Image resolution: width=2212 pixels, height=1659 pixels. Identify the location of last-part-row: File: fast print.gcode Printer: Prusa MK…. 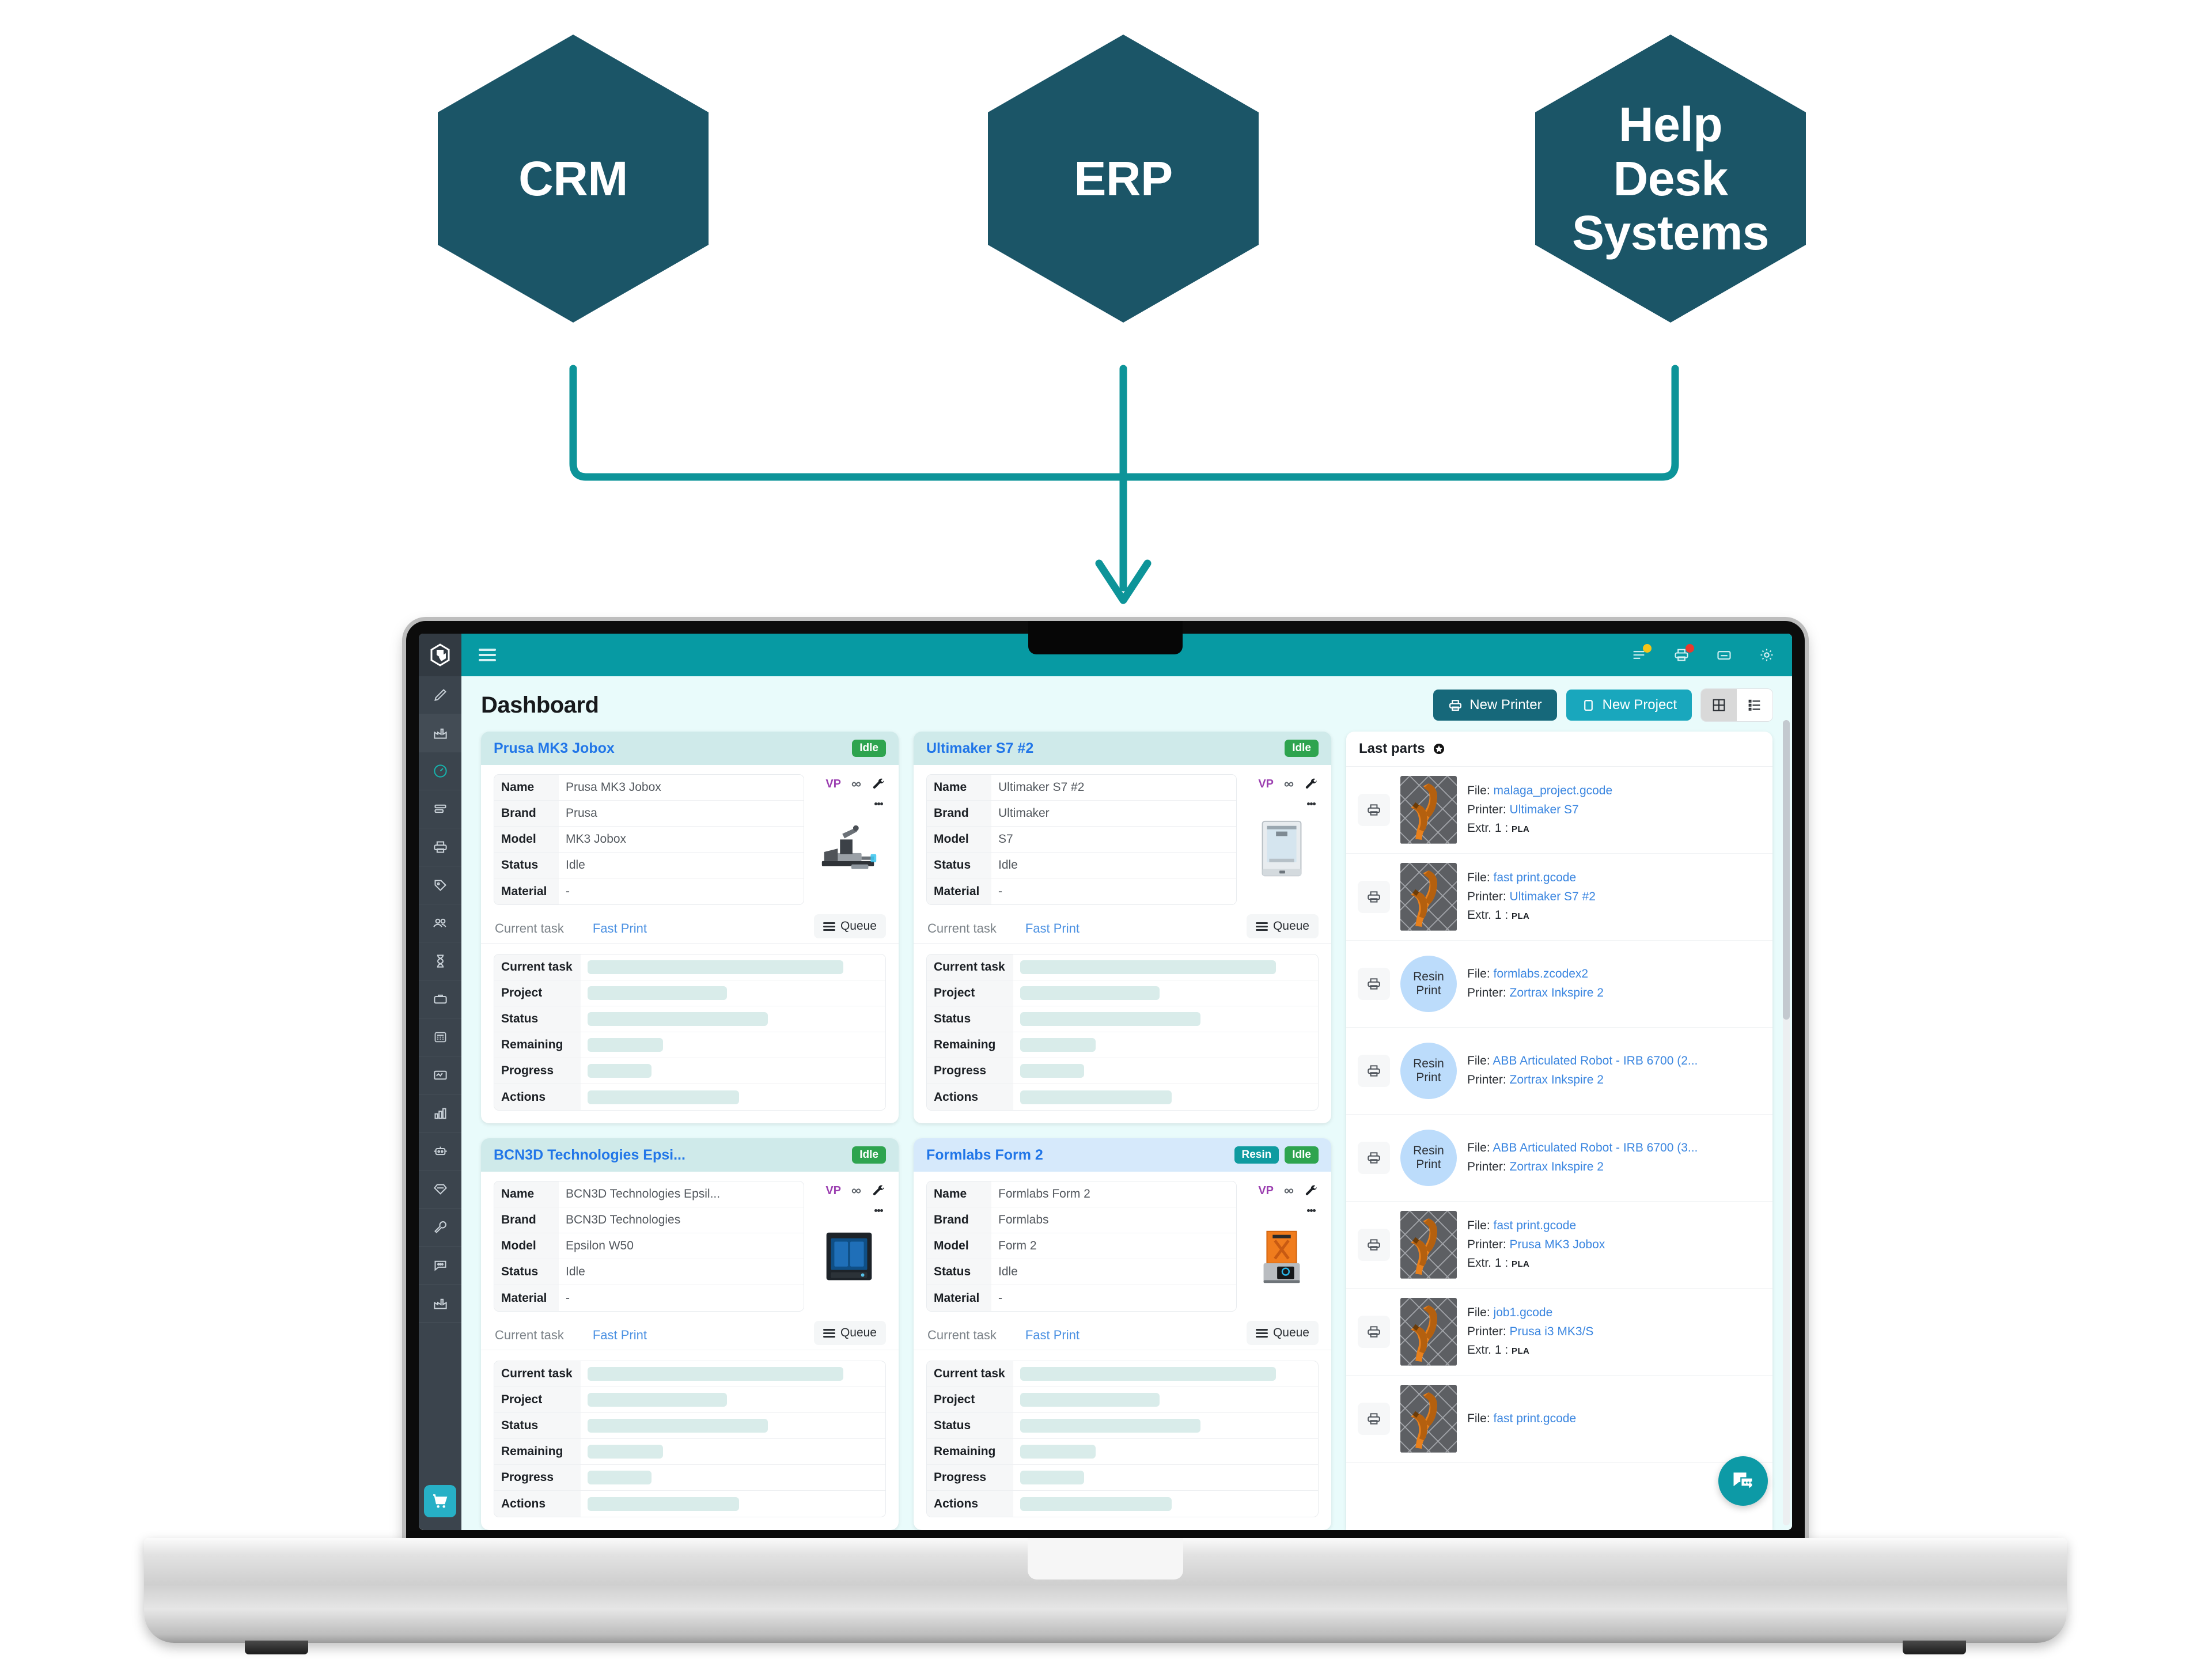
(1559, 1245).